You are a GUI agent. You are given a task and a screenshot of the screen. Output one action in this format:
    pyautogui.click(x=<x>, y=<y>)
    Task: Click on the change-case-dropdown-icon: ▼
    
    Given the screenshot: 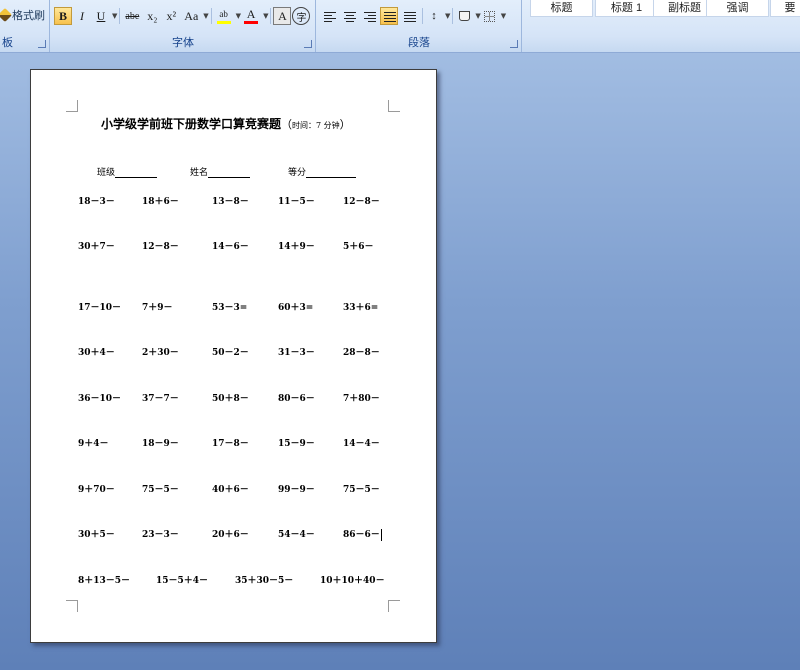 What is the action you would take?
    pyautogui.click(x=205, y=16)
    